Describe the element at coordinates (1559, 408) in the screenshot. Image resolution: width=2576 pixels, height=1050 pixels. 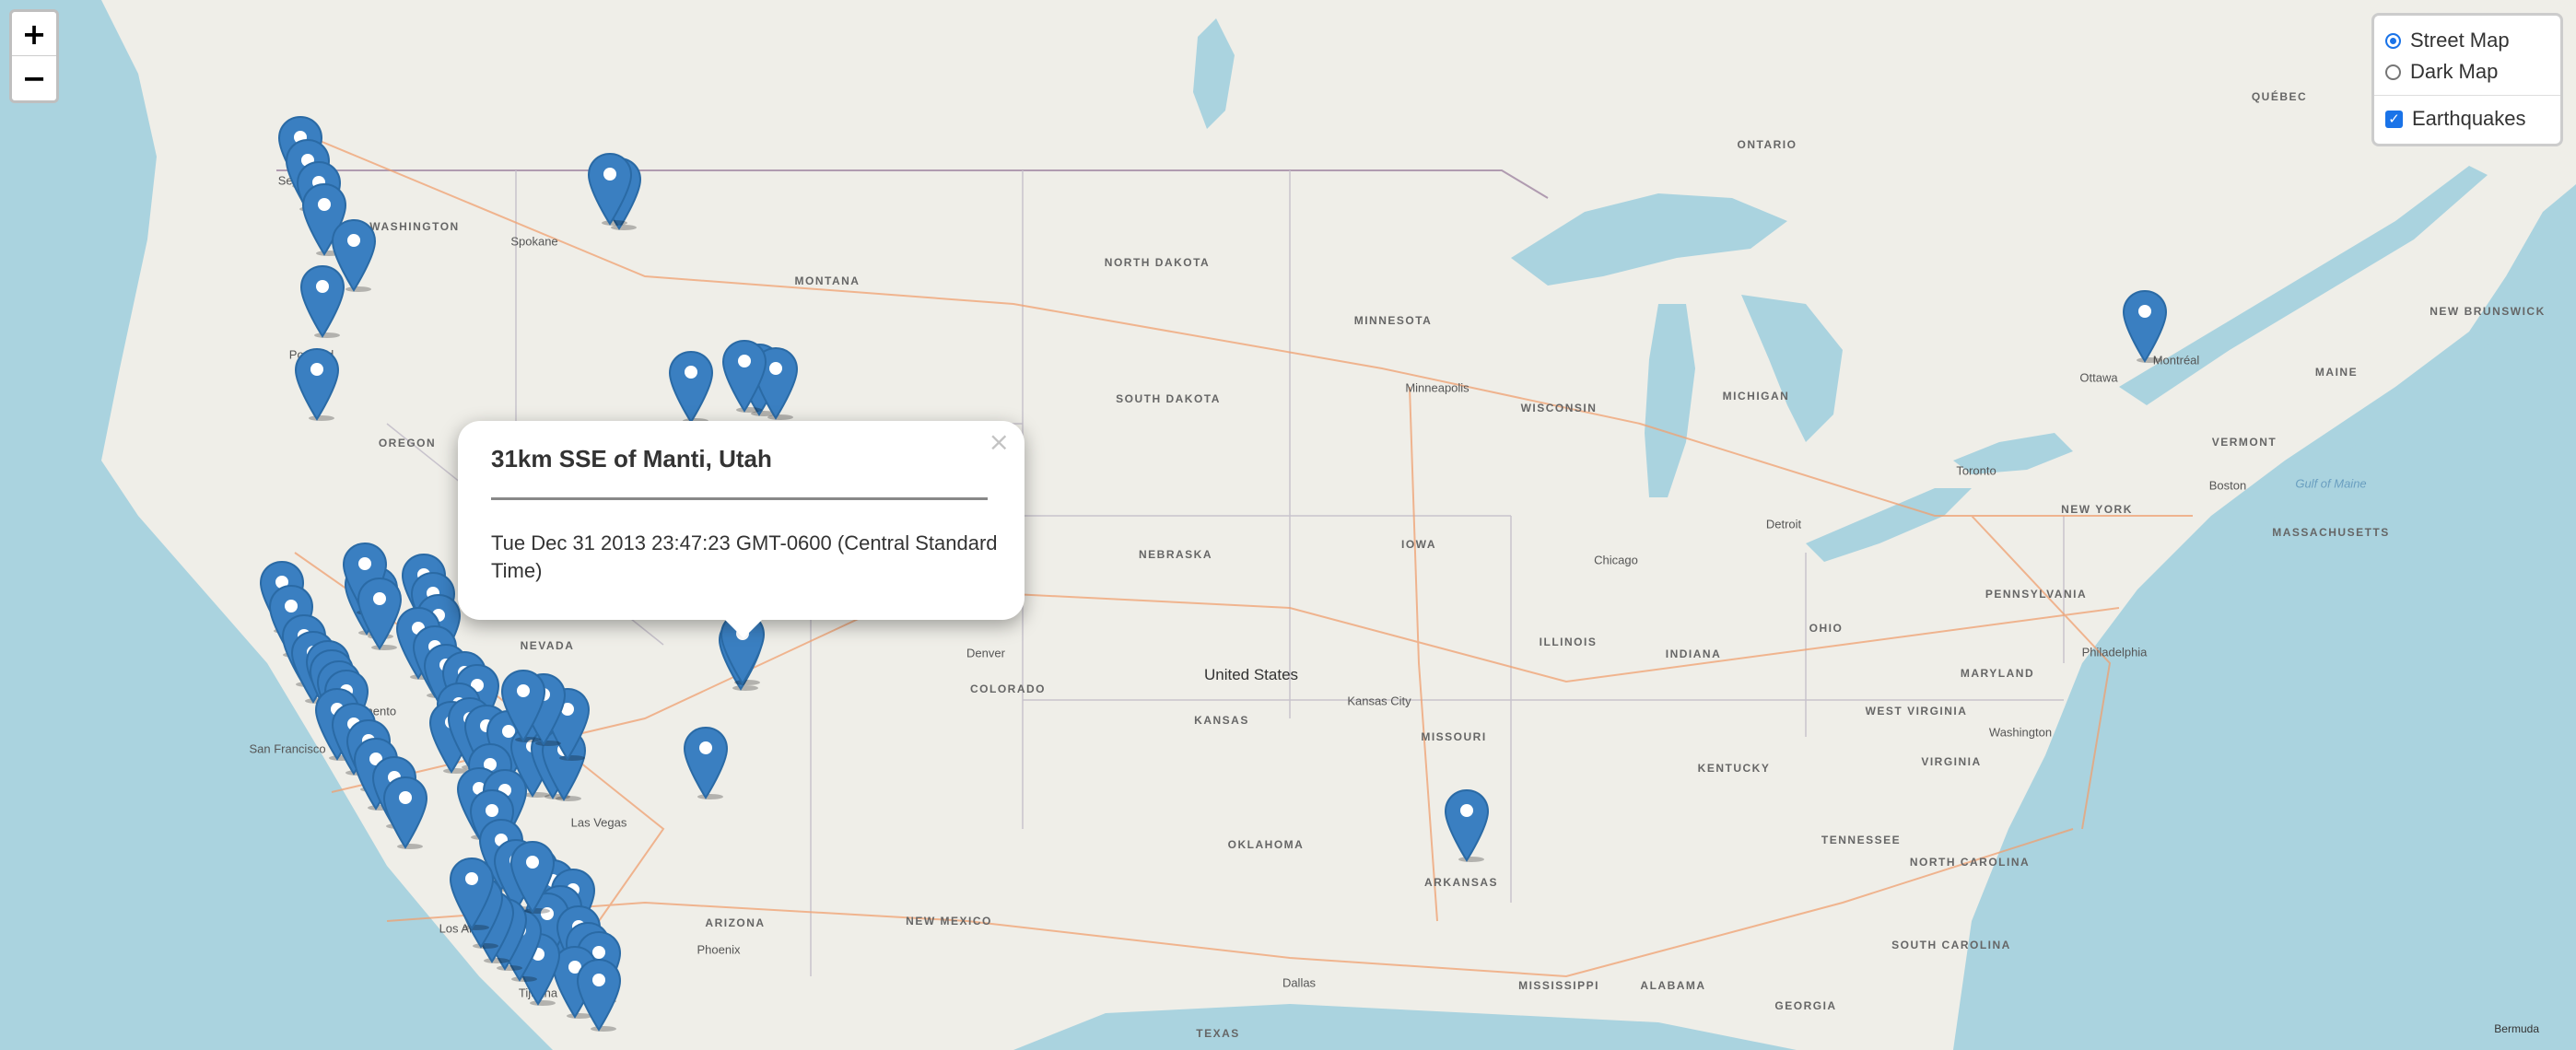
I see `map-label: WISCONSIN` at that location.